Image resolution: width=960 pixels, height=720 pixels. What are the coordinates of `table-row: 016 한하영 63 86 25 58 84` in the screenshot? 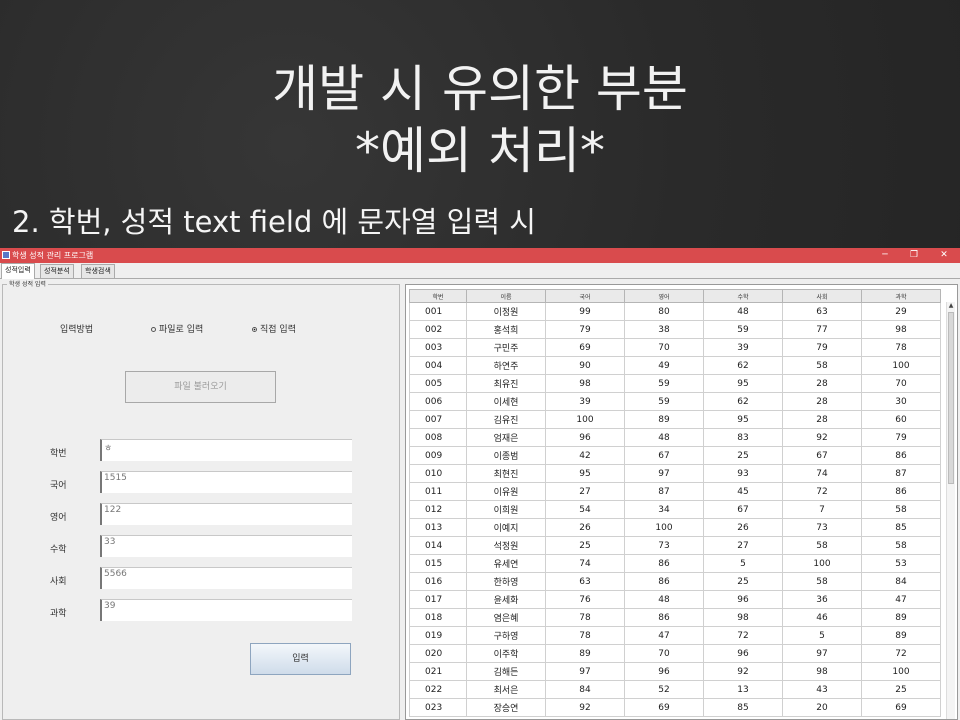 It's located at (675, 581).